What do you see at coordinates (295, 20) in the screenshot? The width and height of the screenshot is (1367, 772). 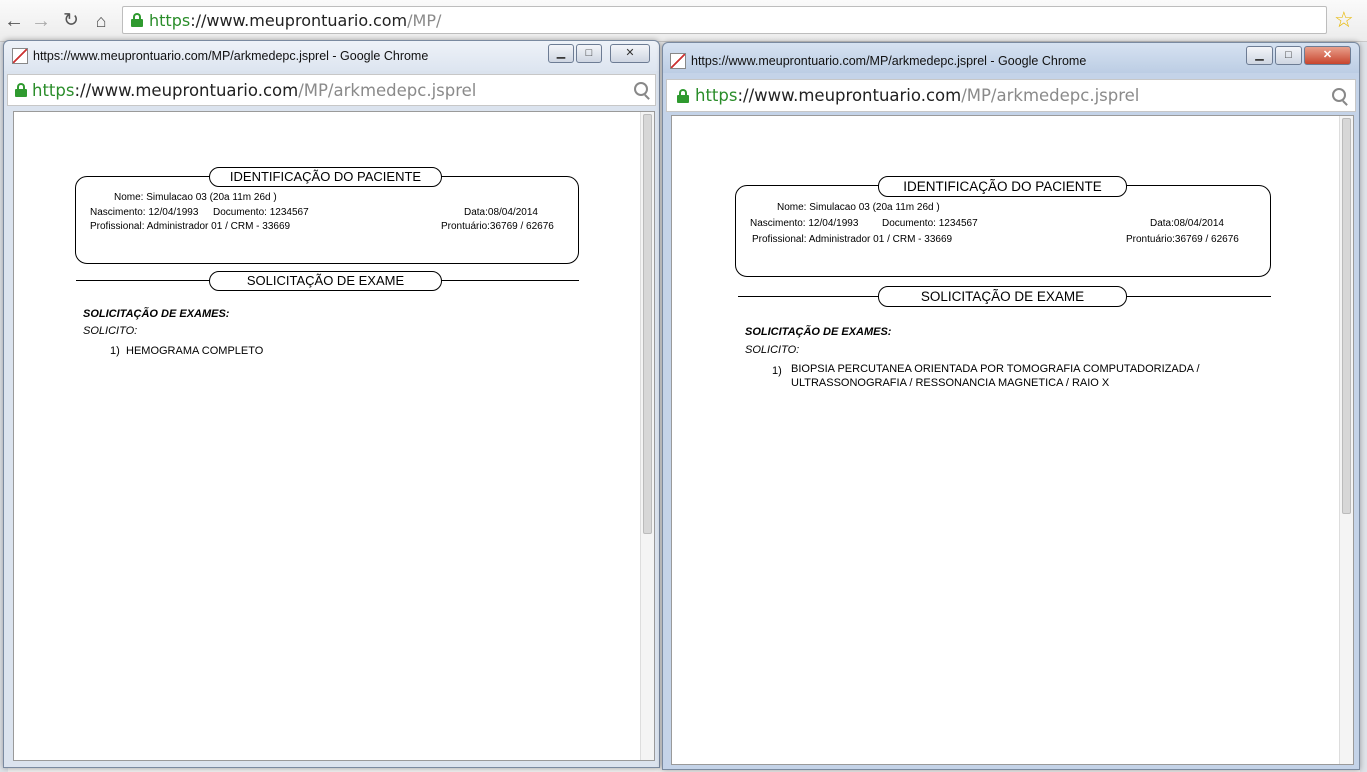 I see `main-url-text: https://www.meuprontuario.com/MP/` at bounding box center [295, 20].